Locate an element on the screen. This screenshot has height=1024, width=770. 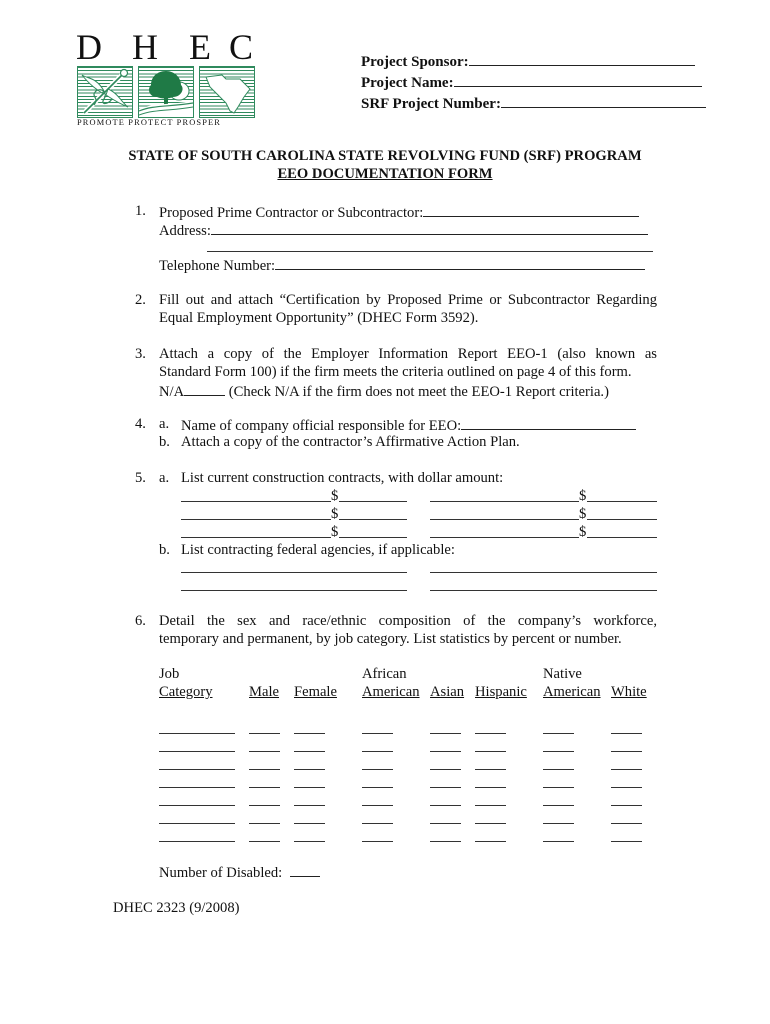
telephone-input is located at coordinates (460, 262).